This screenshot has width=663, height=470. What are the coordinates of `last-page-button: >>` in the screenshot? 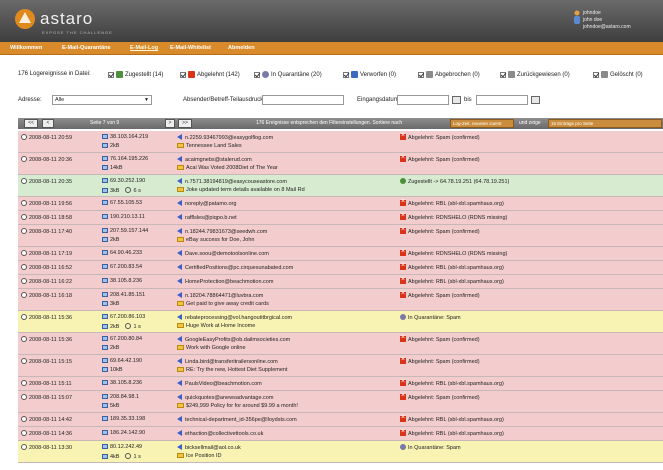 It's located at (185, 123).